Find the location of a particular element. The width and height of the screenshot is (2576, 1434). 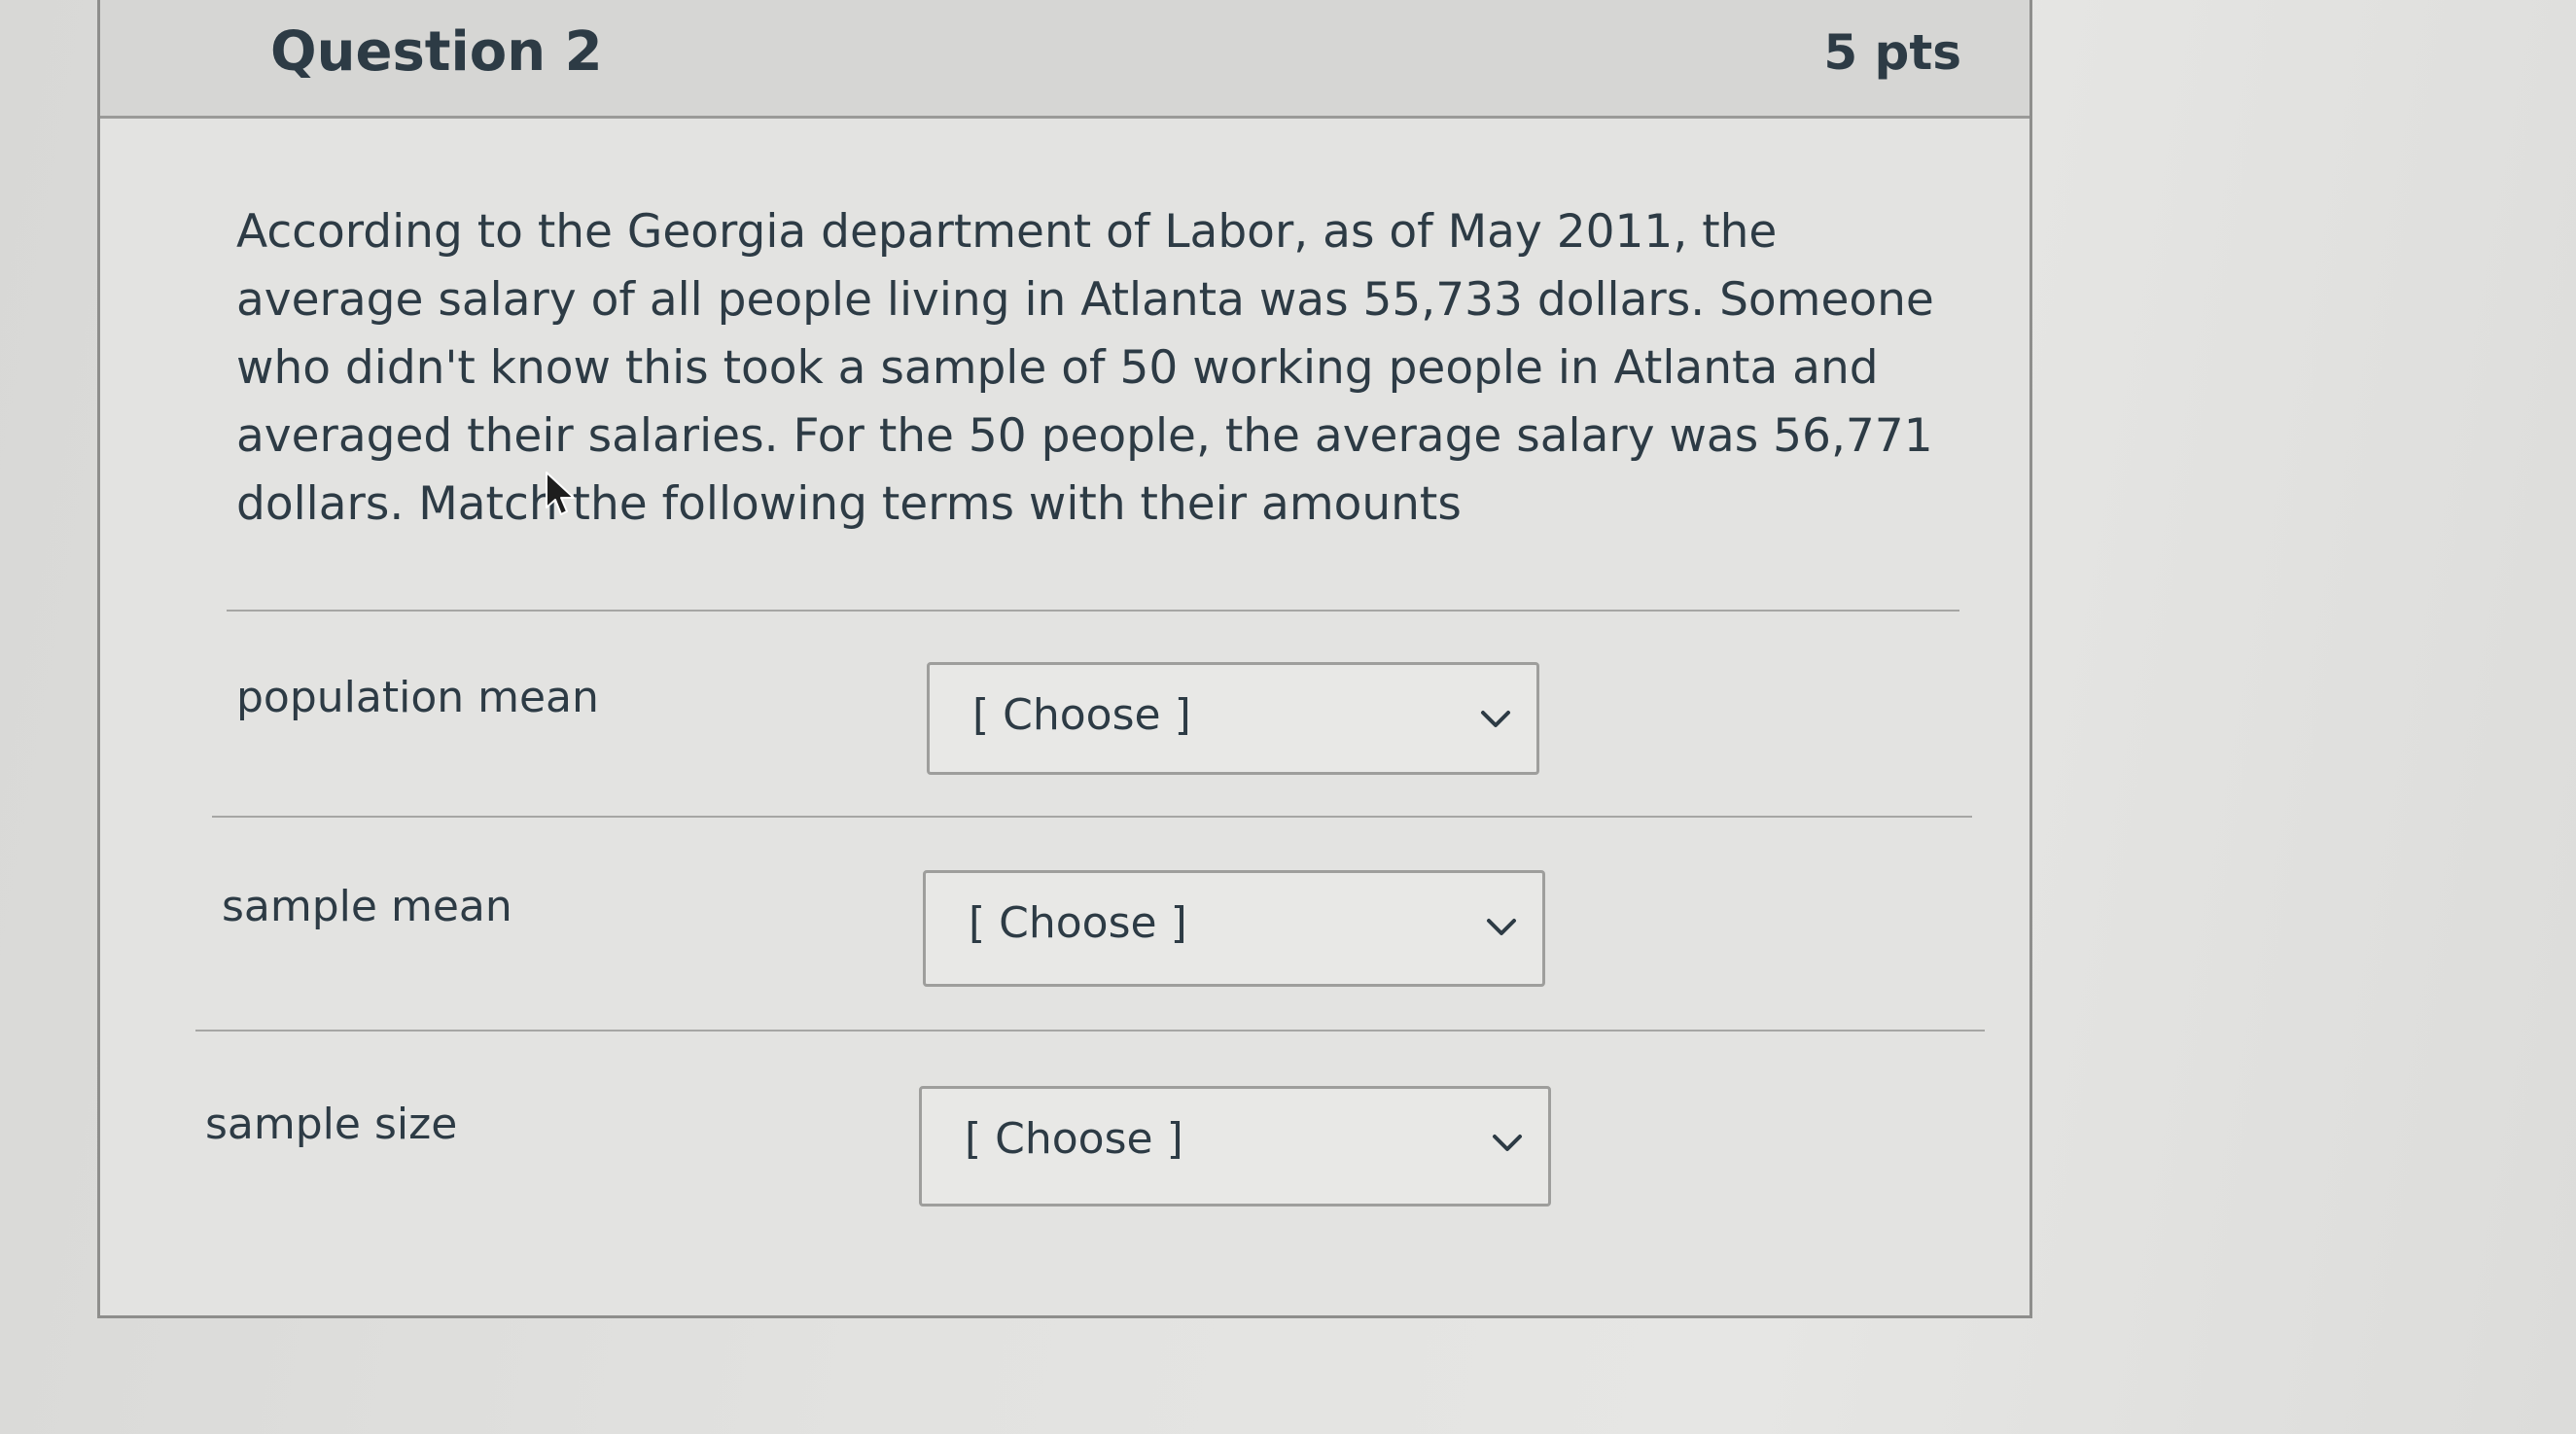

match-label-population-mean: population mean is located at coordinates (417, 697).